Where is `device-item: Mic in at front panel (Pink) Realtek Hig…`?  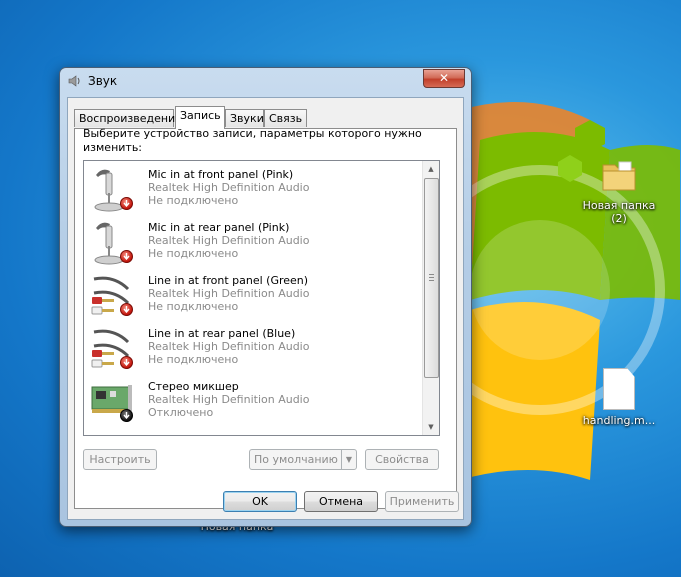
device-item: Mic in at front panel (Pink) Realtek Hig… is located at coordinates (252, 189).